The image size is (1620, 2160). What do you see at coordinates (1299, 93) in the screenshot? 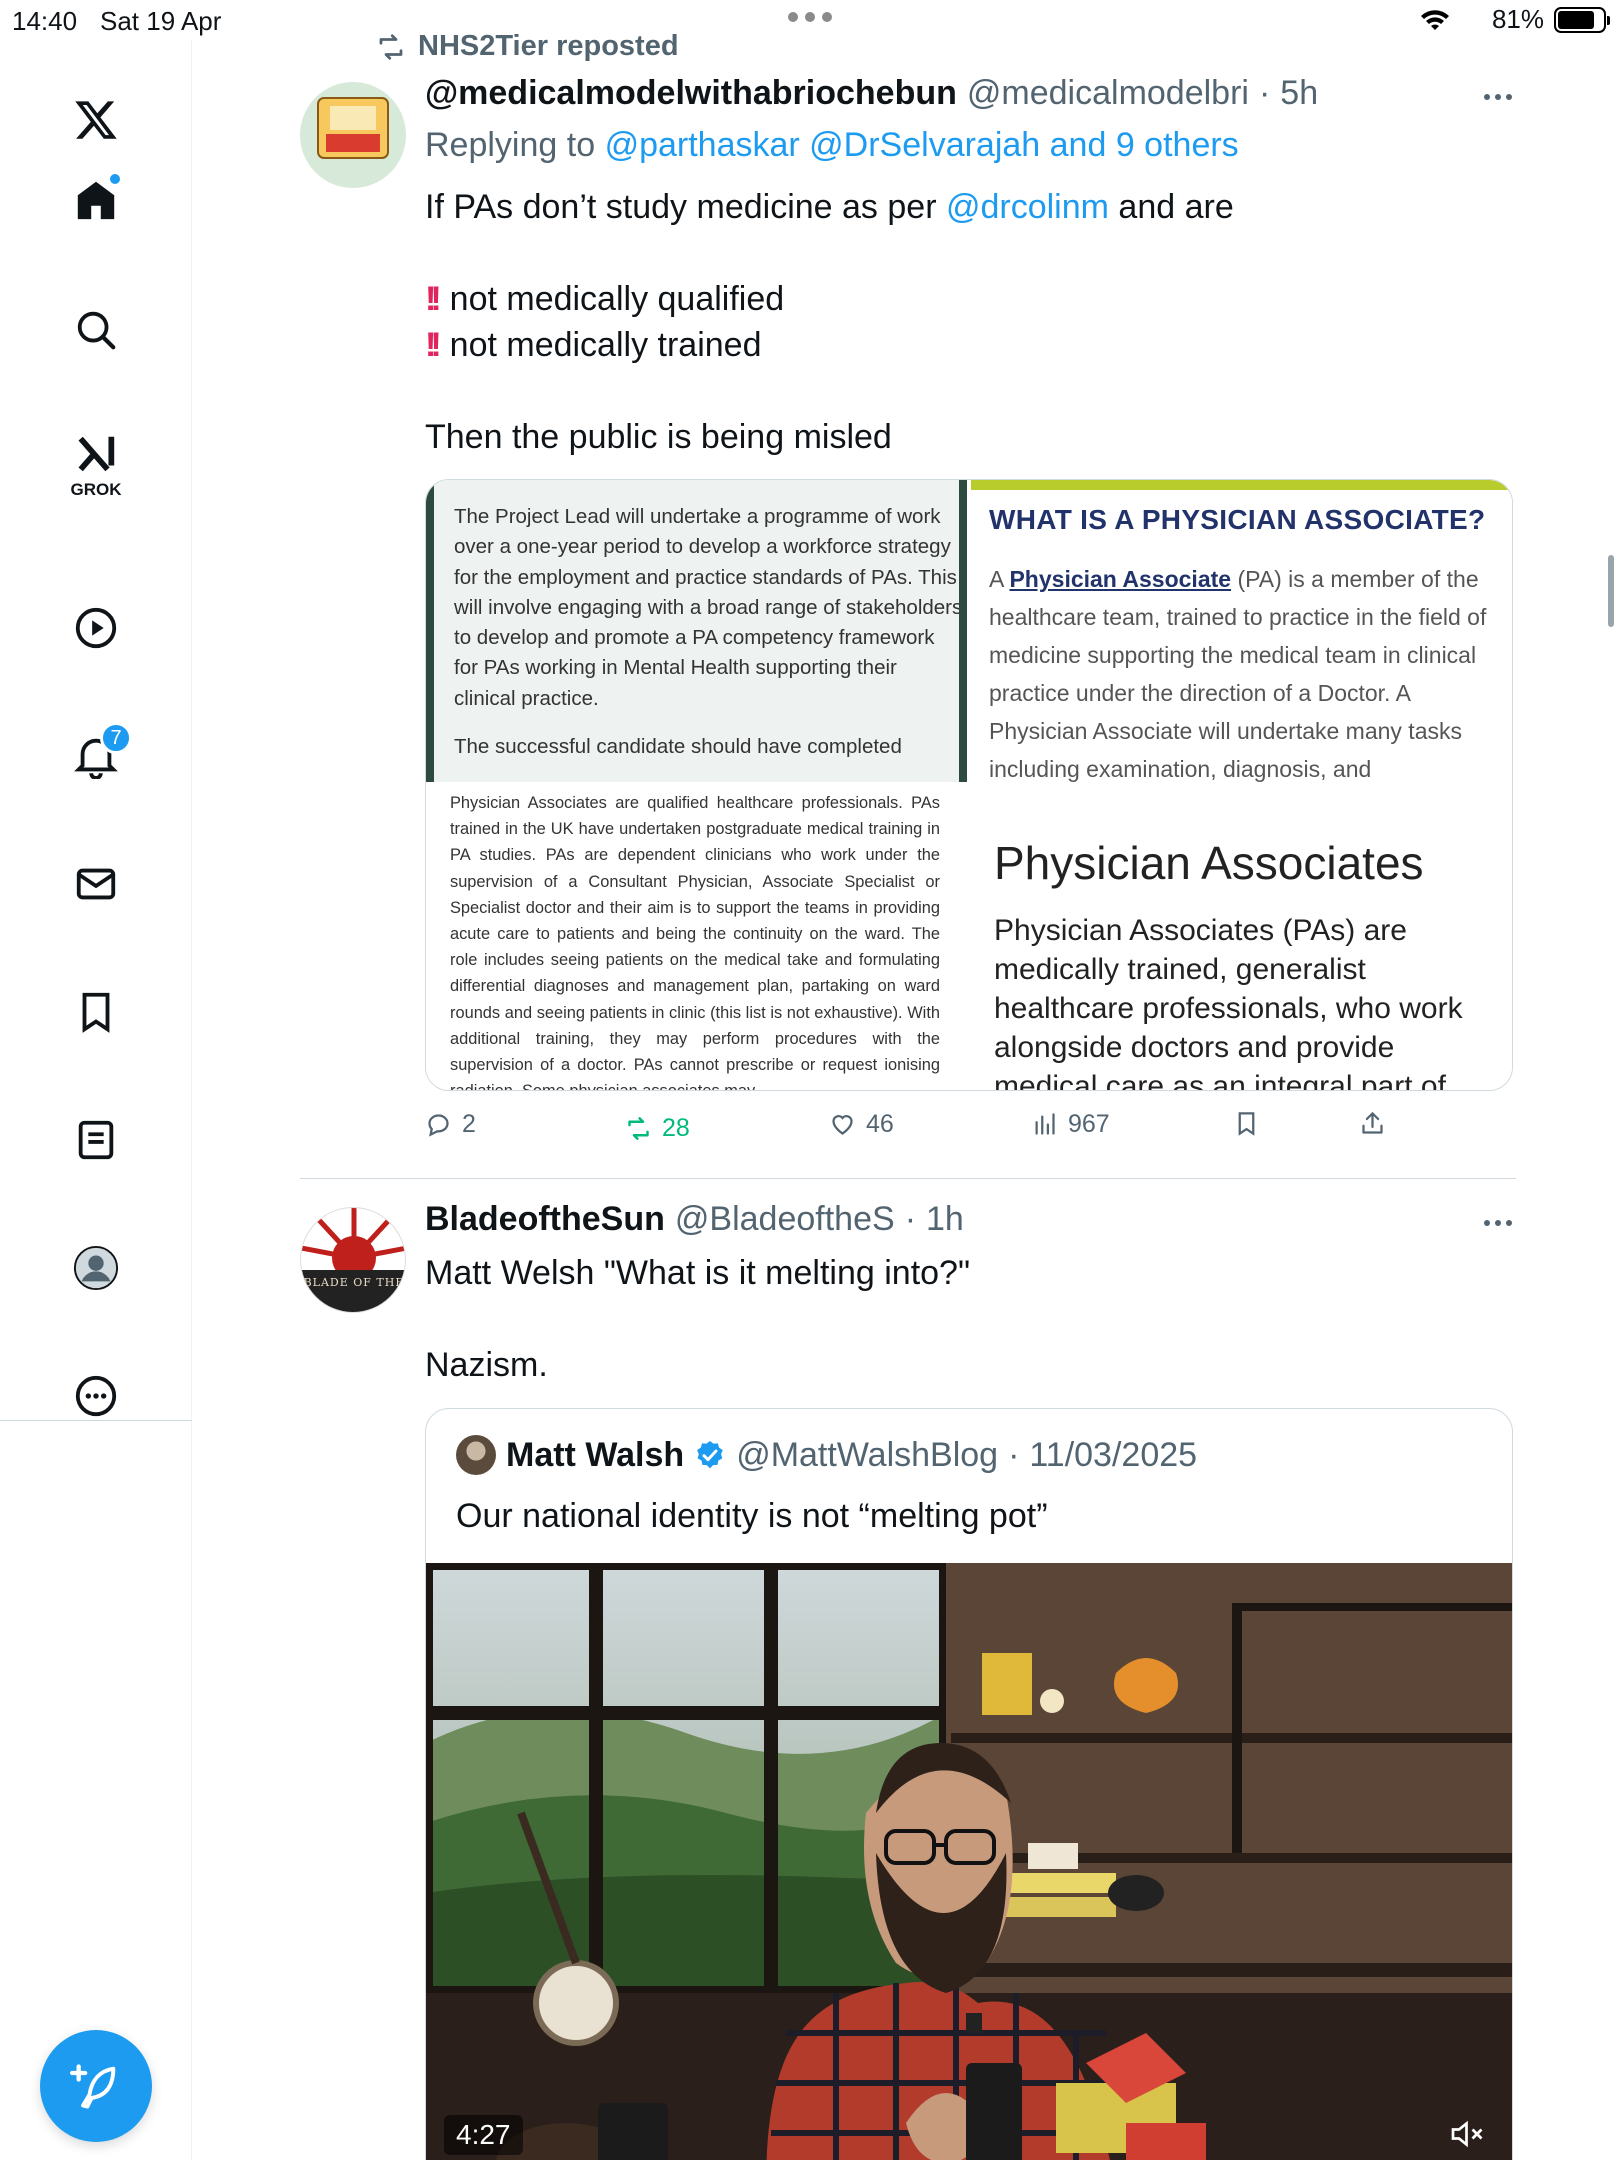
I see `tweet1-timestamp: 5h` at bounding box center [1299, 93].